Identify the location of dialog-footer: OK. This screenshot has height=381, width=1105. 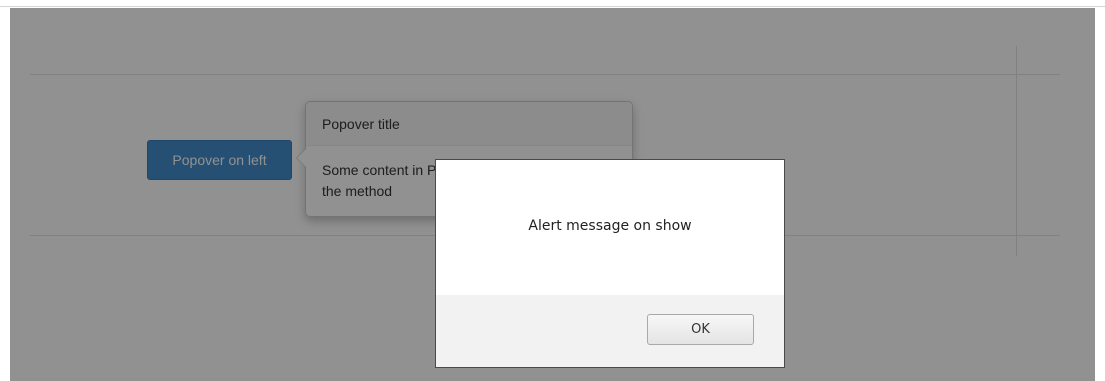
(610, 331).